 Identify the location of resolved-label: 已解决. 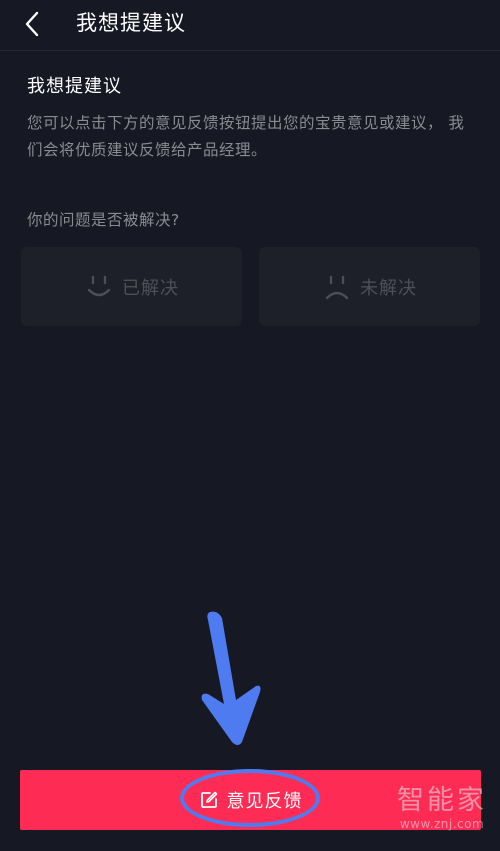
(150, 288).